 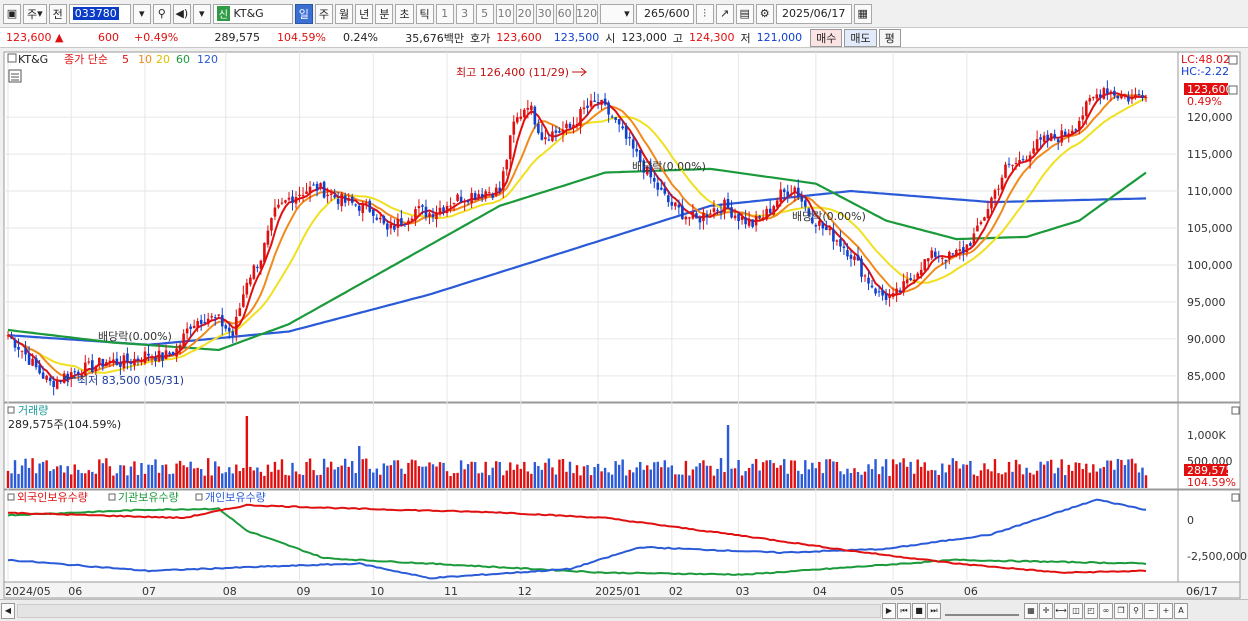 I want to click on panel-menu-icon, so click(x=12, y=58).